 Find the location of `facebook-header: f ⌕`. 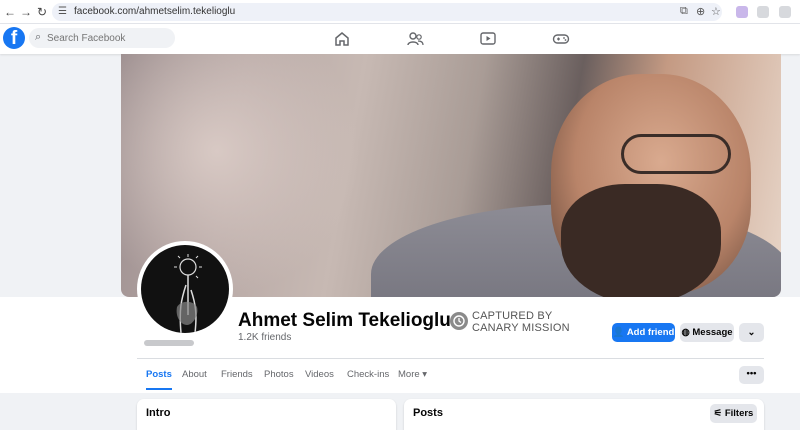

facebook-header: f ⌕ is located at coordinates (400, 39).